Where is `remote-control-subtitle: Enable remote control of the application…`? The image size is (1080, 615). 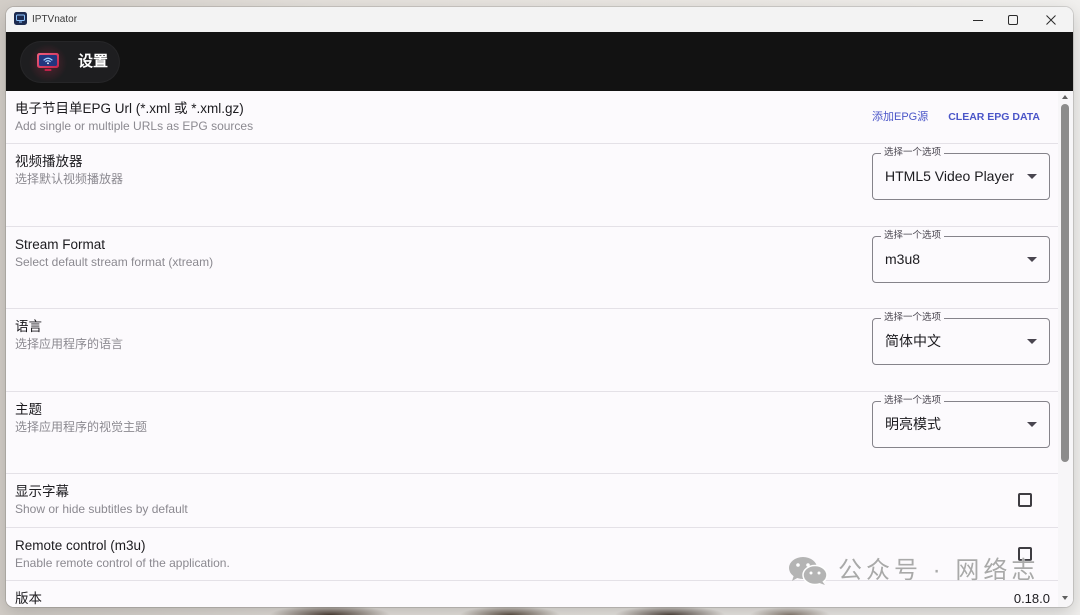 remote-control-subtitle: Enable remote control of the application… is located at coordinates (122, 563).